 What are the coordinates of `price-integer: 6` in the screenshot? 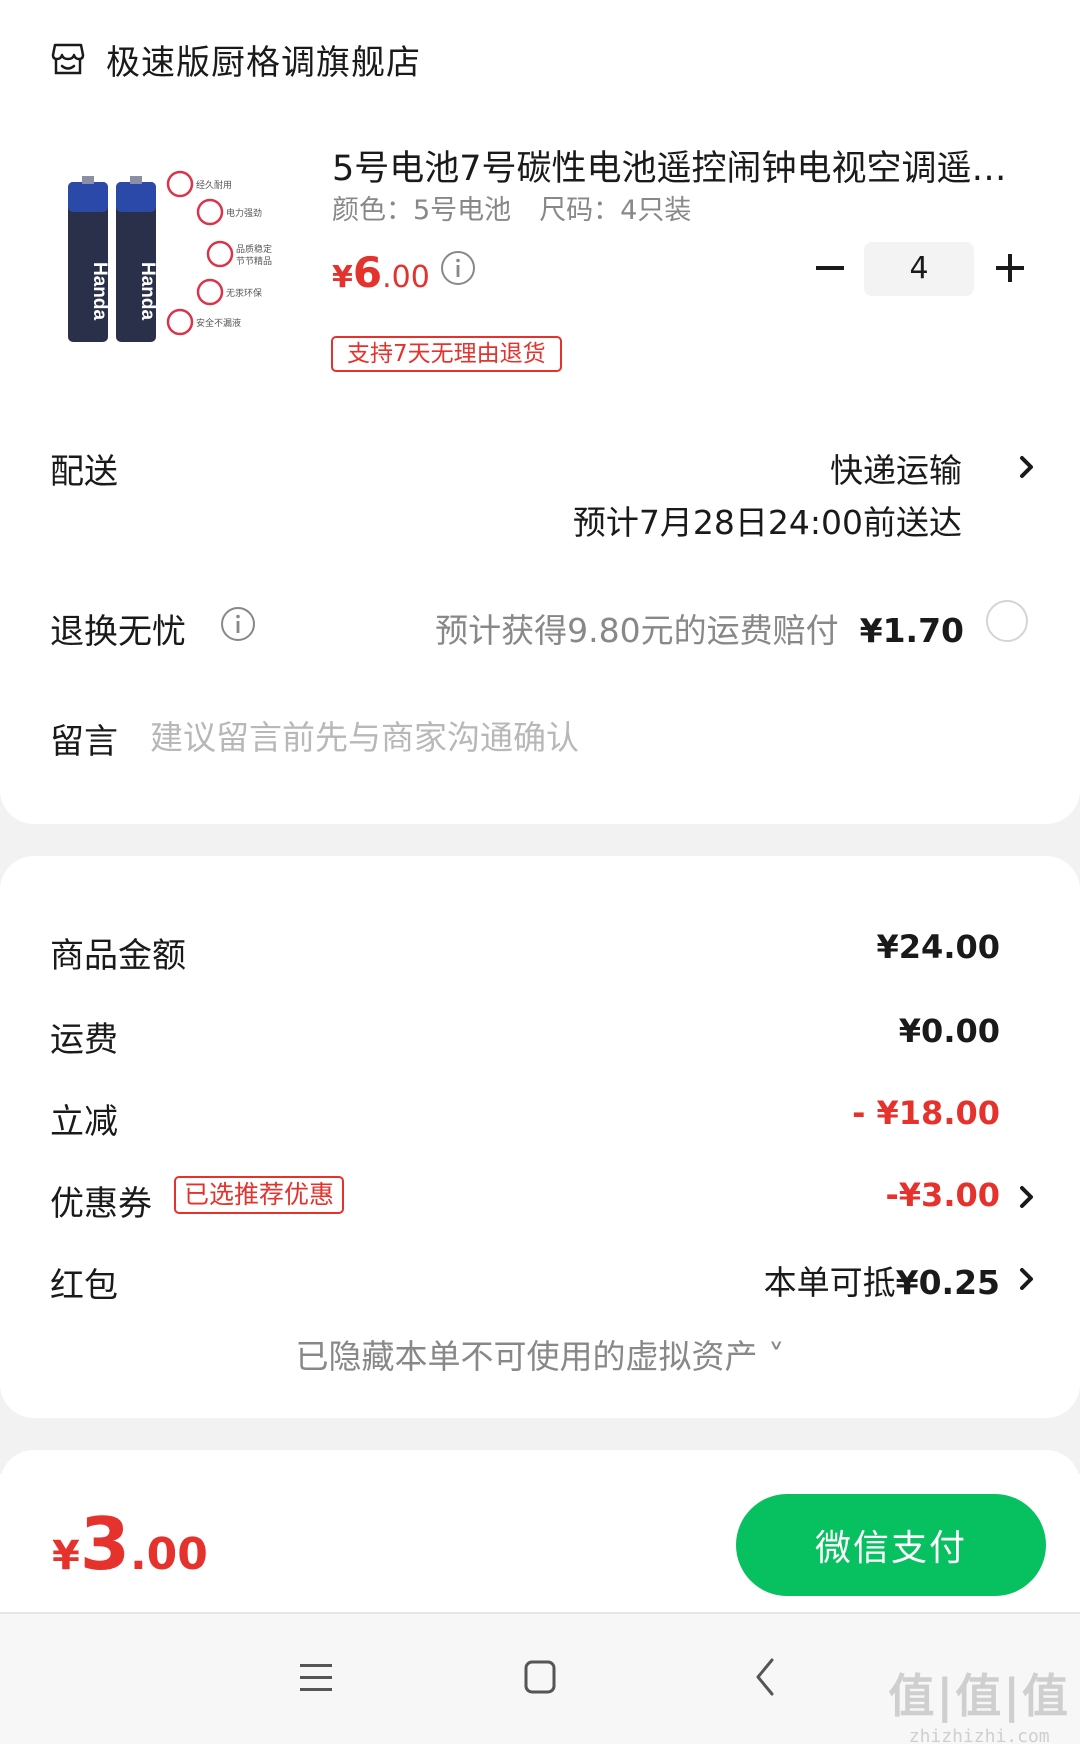 It's located at (367, 272).